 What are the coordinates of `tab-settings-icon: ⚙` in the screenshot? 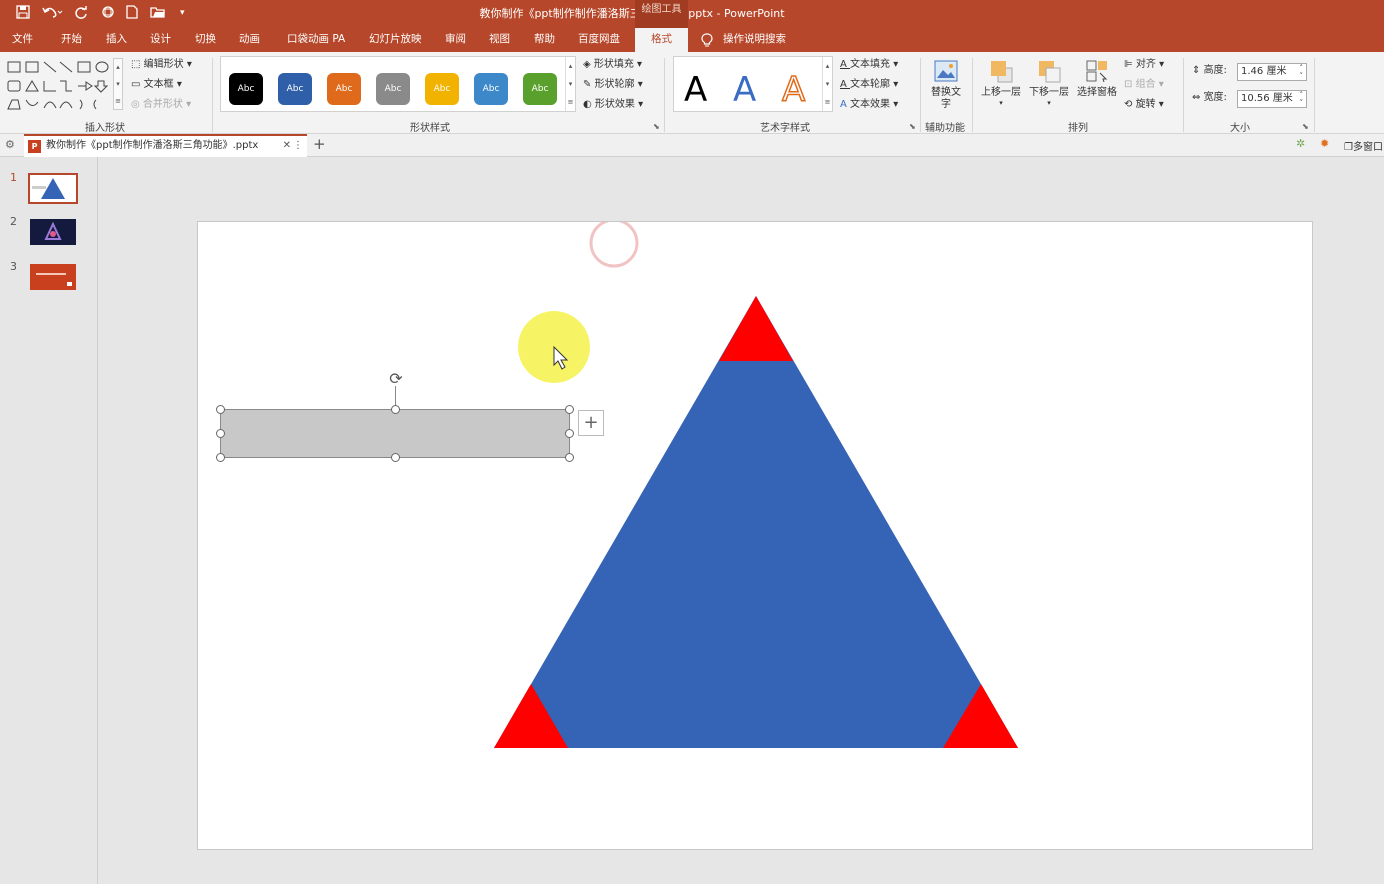 It's located at (10, 144).